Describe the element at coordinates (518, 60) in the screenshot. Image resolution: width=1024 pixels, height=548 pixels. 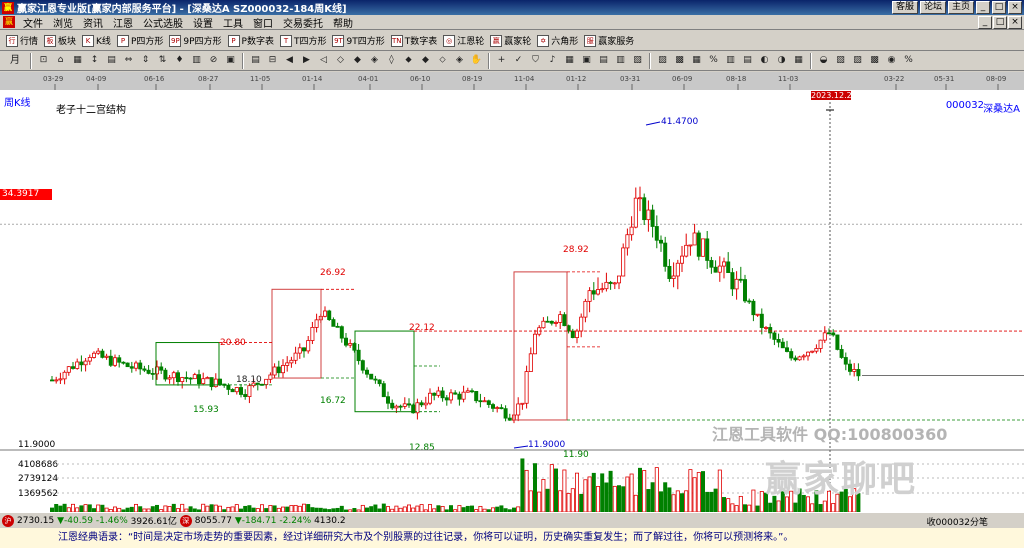
I see `draw-tool-icon: ✓` at that location.